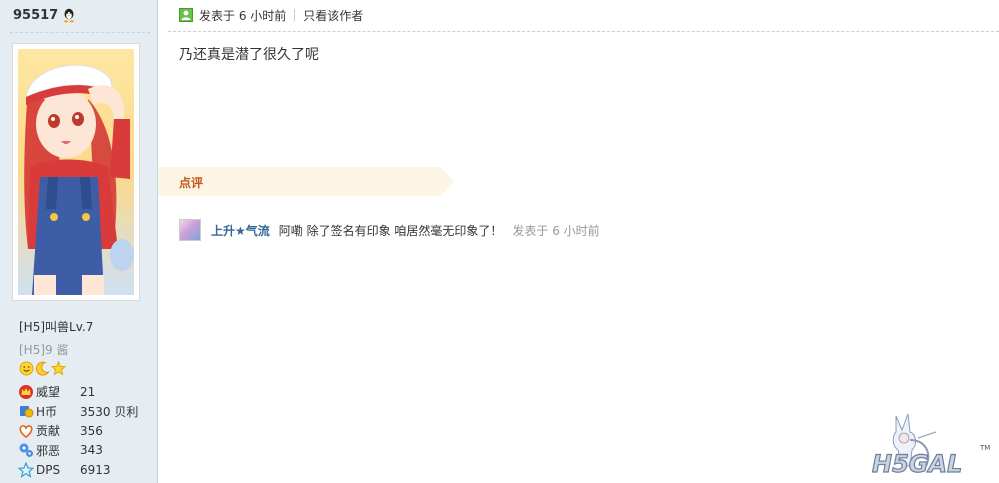 This screenshot has height=483, width=999. Describe the element at coordinates (186, 15) in the screenshot. I see `online-status-icon` at that location.